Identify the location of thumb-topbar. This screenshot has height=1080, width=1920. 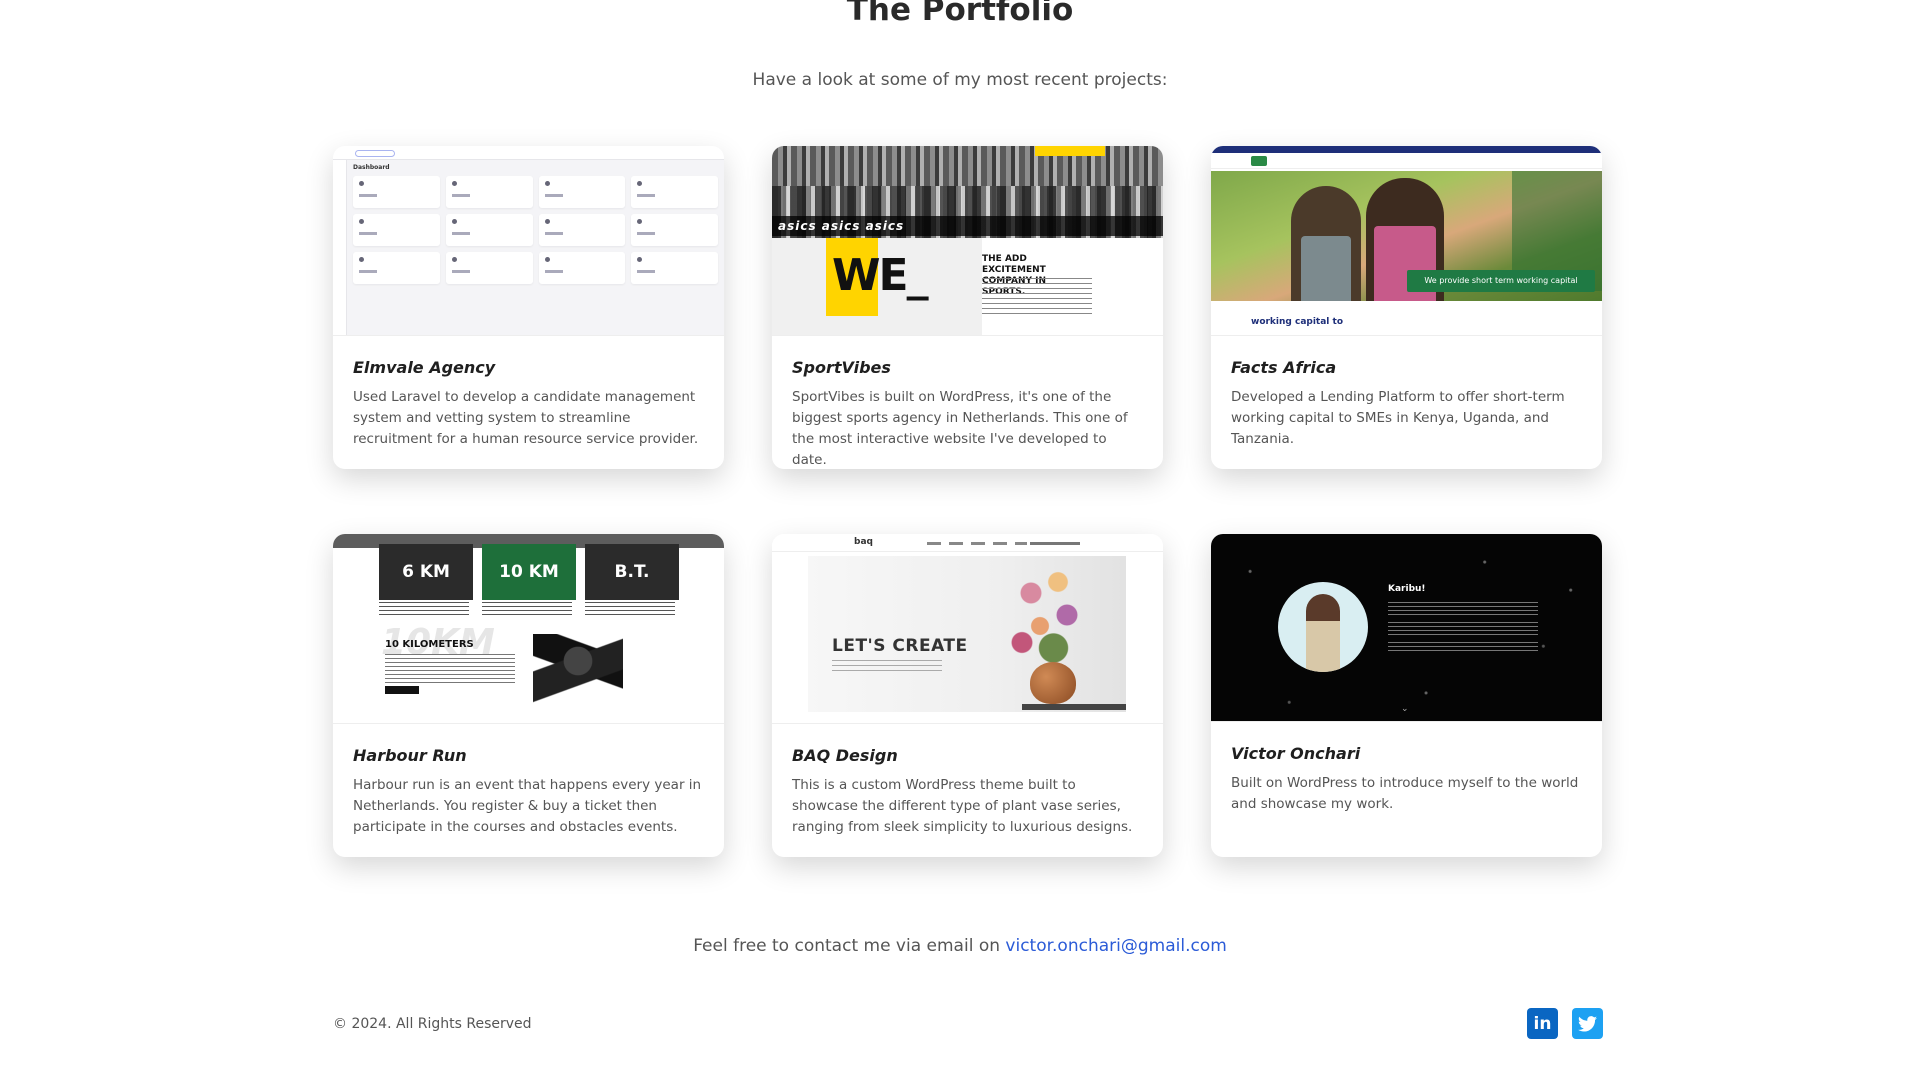
(528, 153).